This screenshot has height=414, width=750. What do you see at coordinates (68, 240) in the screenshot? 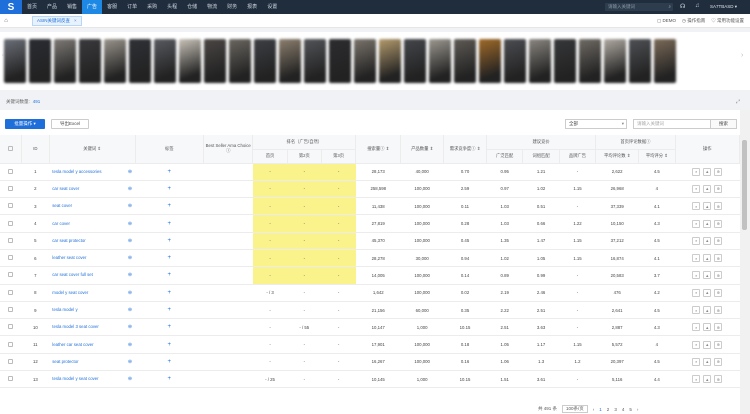
I see `keyword-text: car seat protector` at bounding box center [68, 240].